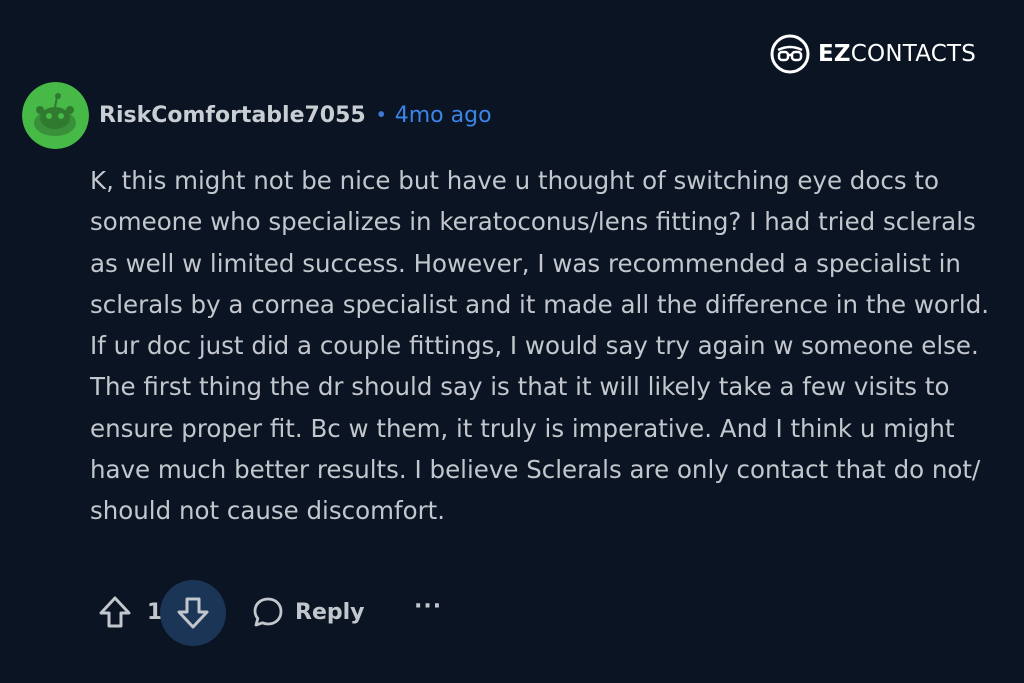 The width and height of the screenshot is (1024, 683). I want to click on brand-name: EZCONTACTS, so click(897, 54).